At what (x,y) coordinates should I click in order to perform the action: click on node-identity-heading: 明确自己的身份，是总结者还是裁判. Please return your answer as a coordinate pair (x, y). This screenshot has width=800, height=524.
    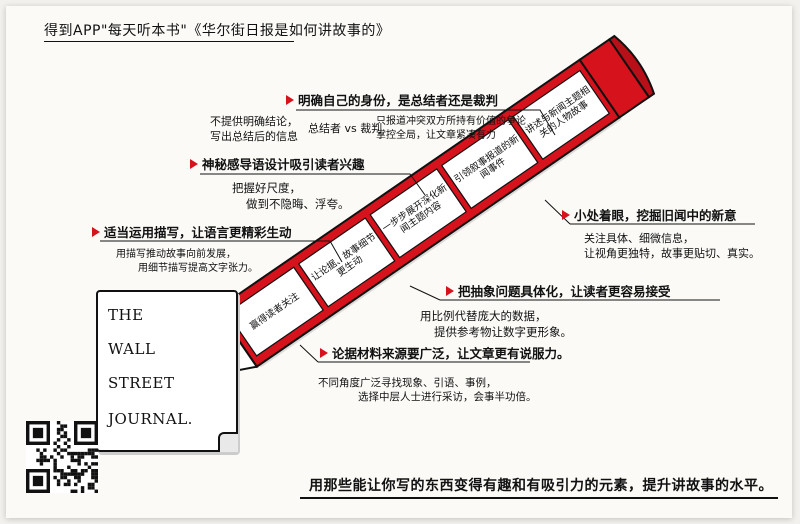
    Looking at the image, I should click on (392, 99).